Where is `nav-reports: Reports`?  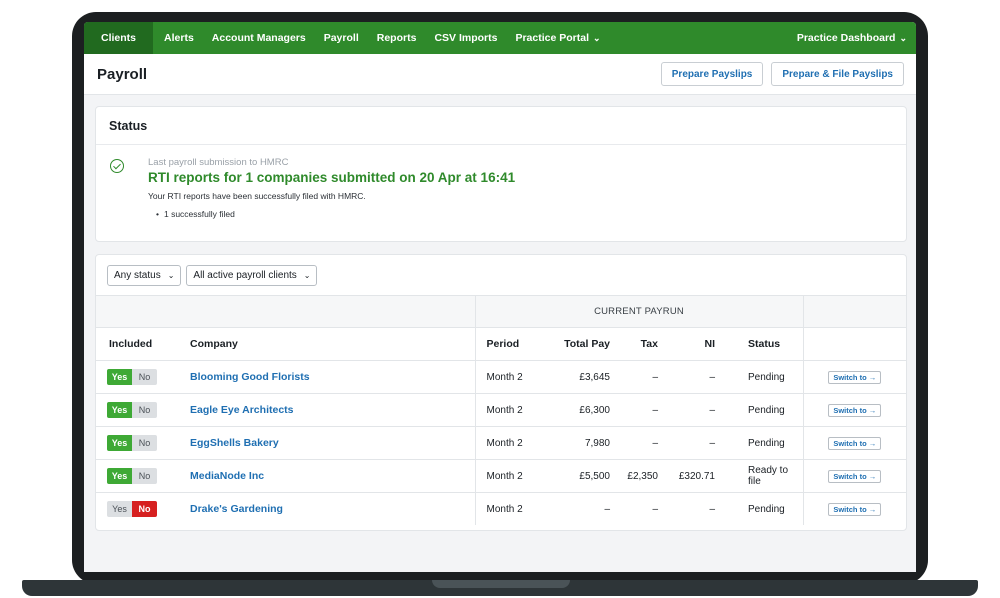
nav-reports: Reports is located at coordinates (397, 38).